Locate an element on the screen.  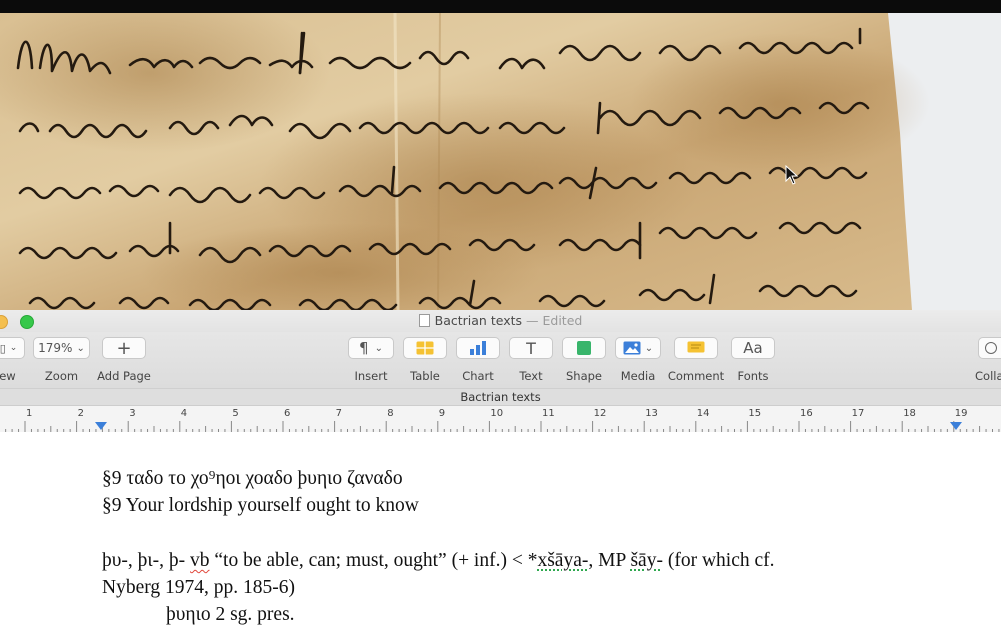
table-button is located at coordinates (425, 348).